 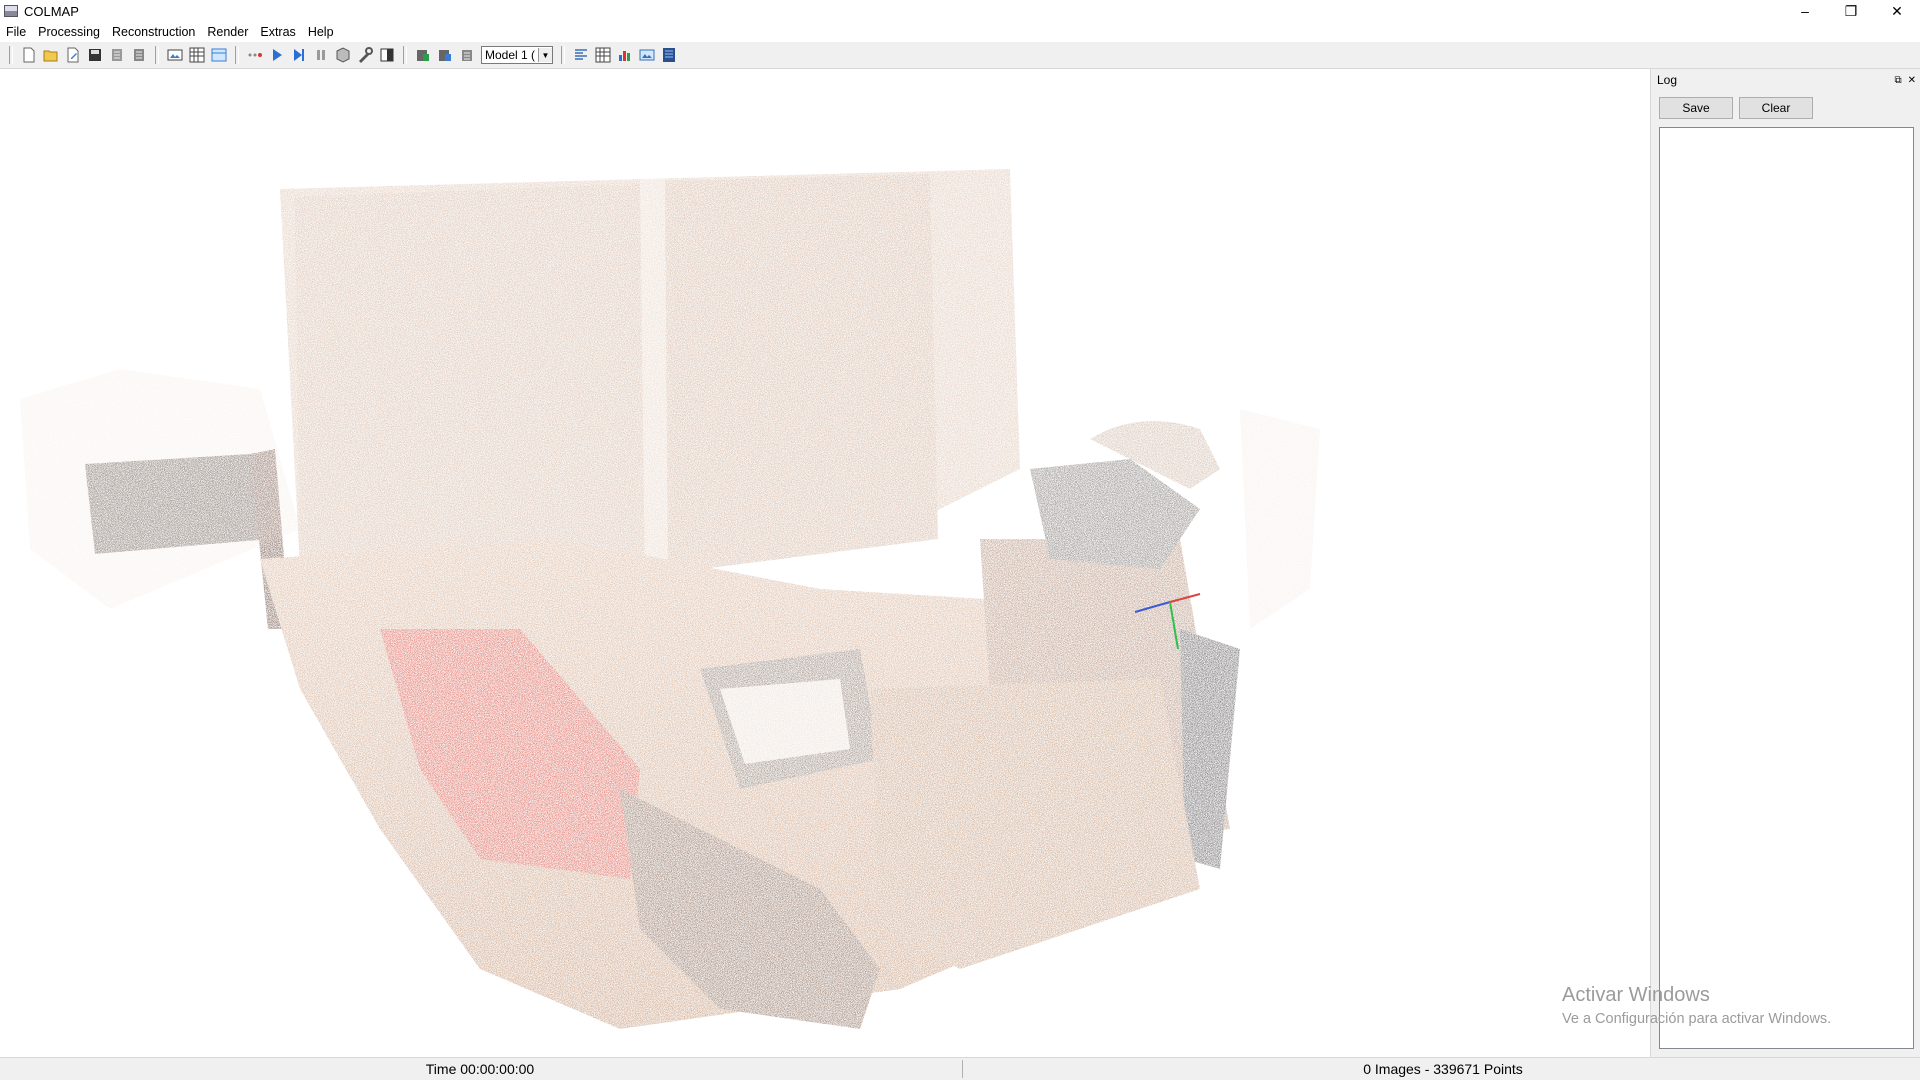 What do you see at coordinates (365, 55) in the screenshot?
I see `dense-reconstruction-icon` at bounding box center [365, 55].